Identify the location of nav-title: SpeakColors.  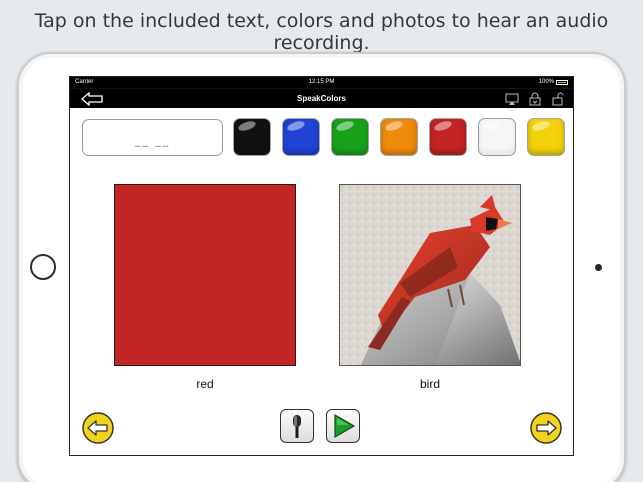
(321, 98).